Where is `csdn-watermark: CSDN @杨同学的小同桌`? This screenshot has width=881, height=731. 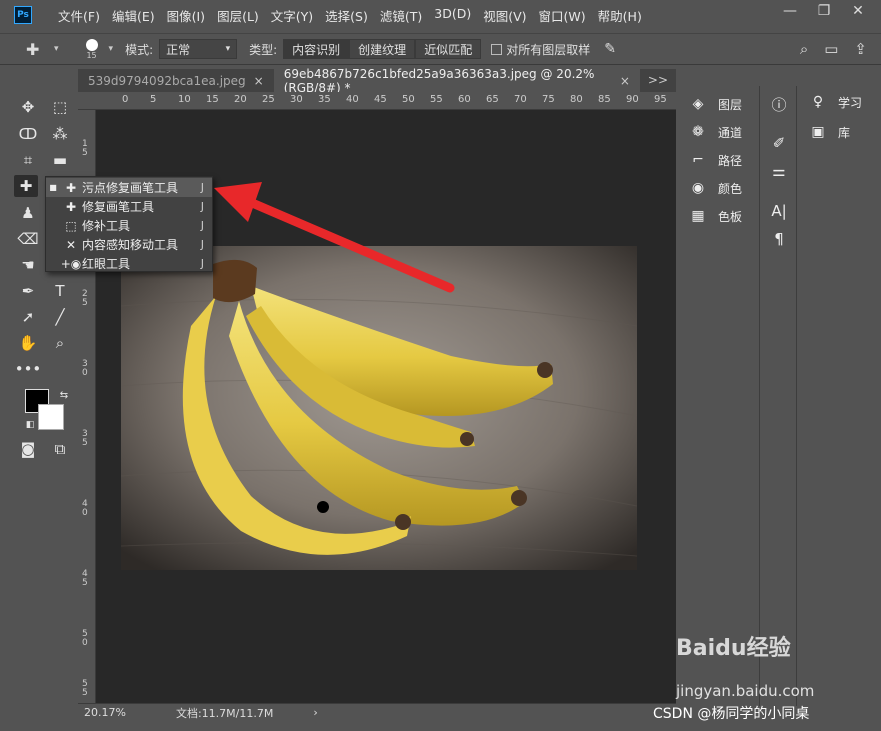 csdn-watermark: CSDN @杨同学的小同桌 is located at coordinates (731, 714).